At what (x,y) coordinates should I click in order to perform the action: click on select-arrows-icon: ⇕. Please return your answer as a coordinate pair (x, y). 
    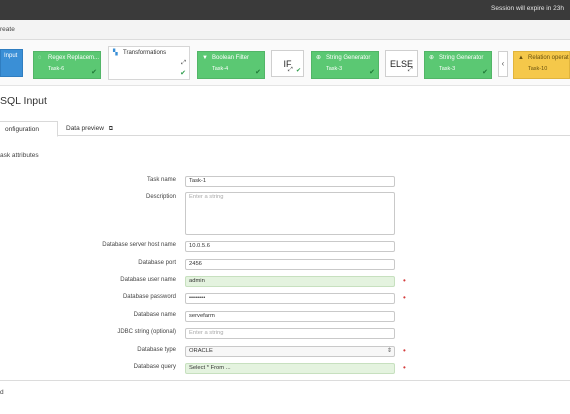
    Looking at the image, I should click on (389, 351).